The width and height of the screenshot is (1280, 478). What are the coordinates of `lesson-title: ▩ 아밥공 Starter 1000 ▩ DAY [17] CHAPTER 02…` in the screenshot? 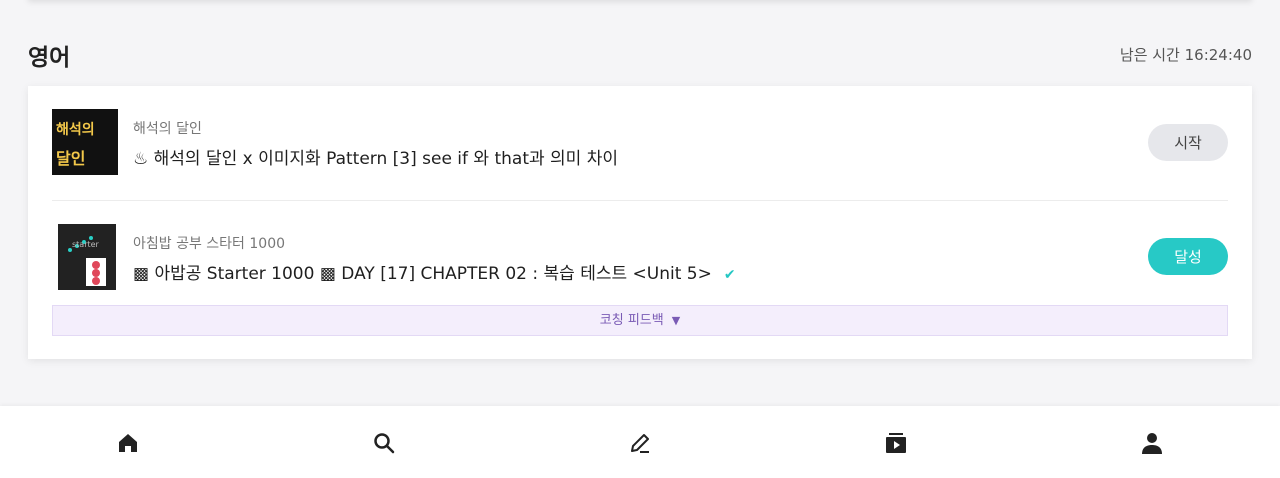 It's located at (434, 274).